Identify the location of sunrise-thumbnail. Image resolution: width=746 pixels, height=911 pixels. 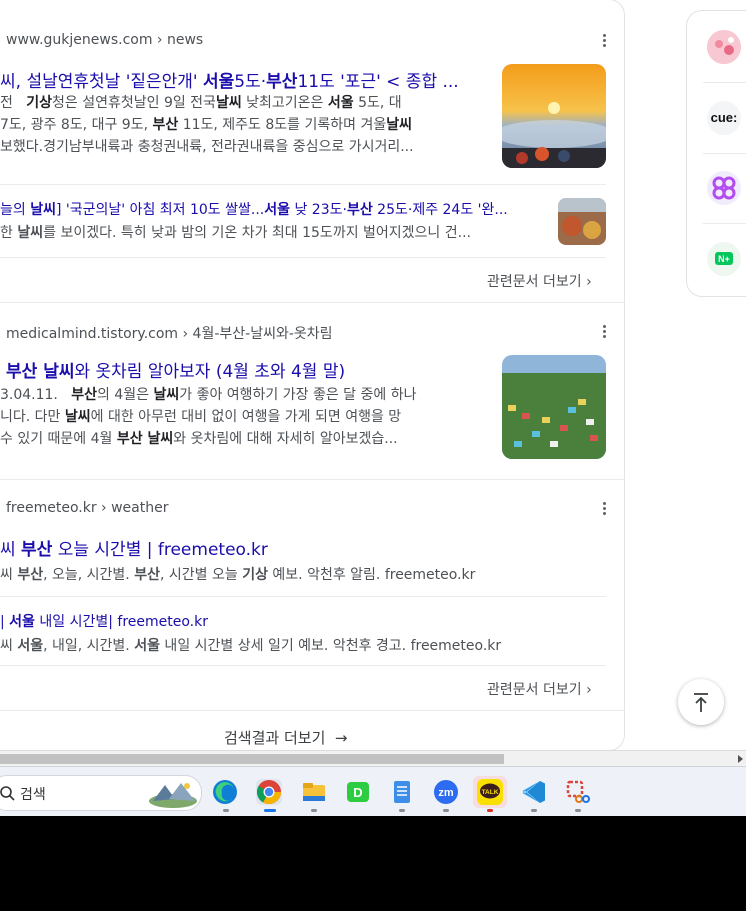
(554, 116).